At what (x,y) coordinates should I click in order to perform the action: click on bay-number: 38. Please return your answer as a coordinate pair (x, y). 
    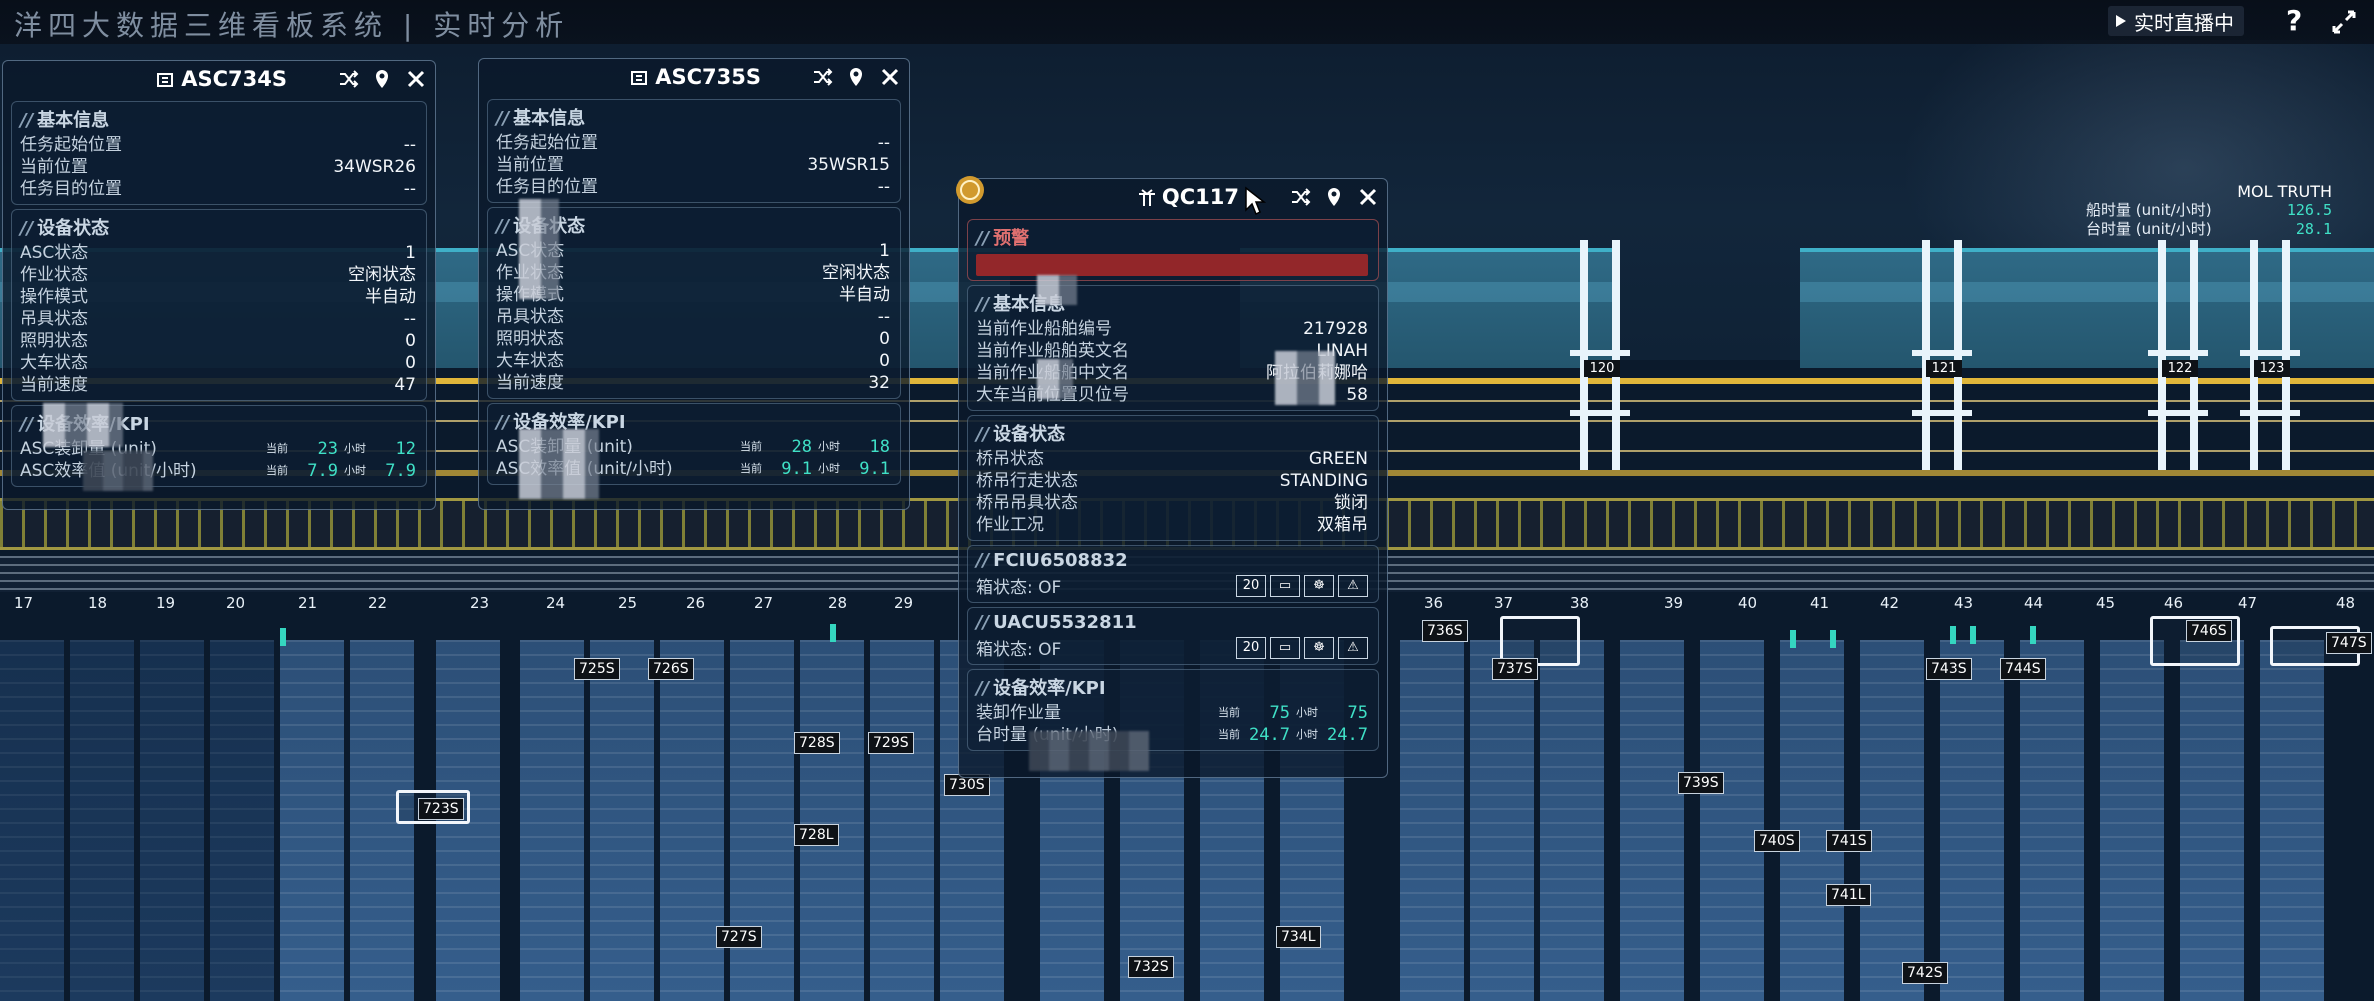
    Looking at the image, I should click on (1580, 603).